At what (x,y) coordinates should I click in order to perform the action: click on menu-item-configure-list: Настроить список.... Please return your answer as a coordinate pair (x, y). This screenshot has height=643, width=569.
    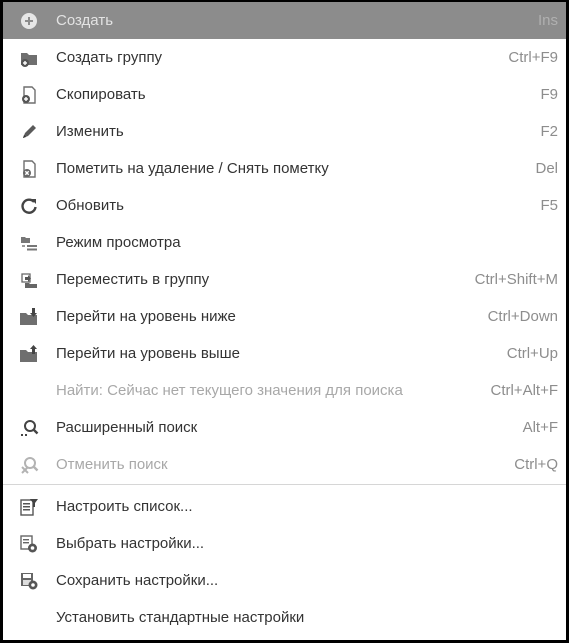
    Looking at the image, I should click on (284, 506).